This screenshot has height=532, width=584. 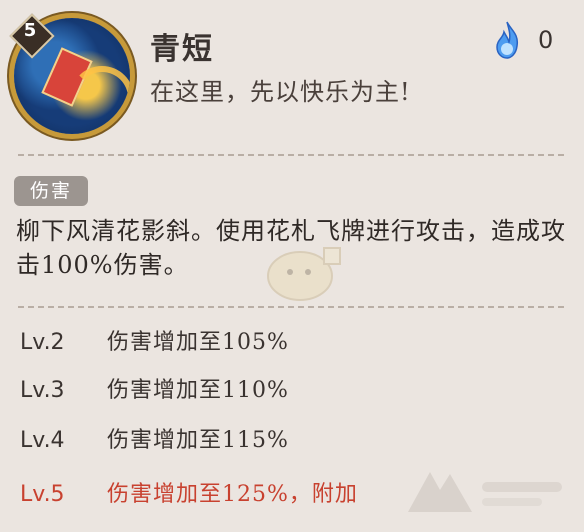 I want to click on skill-icon-frame: 5, so click(x=71, y=75).